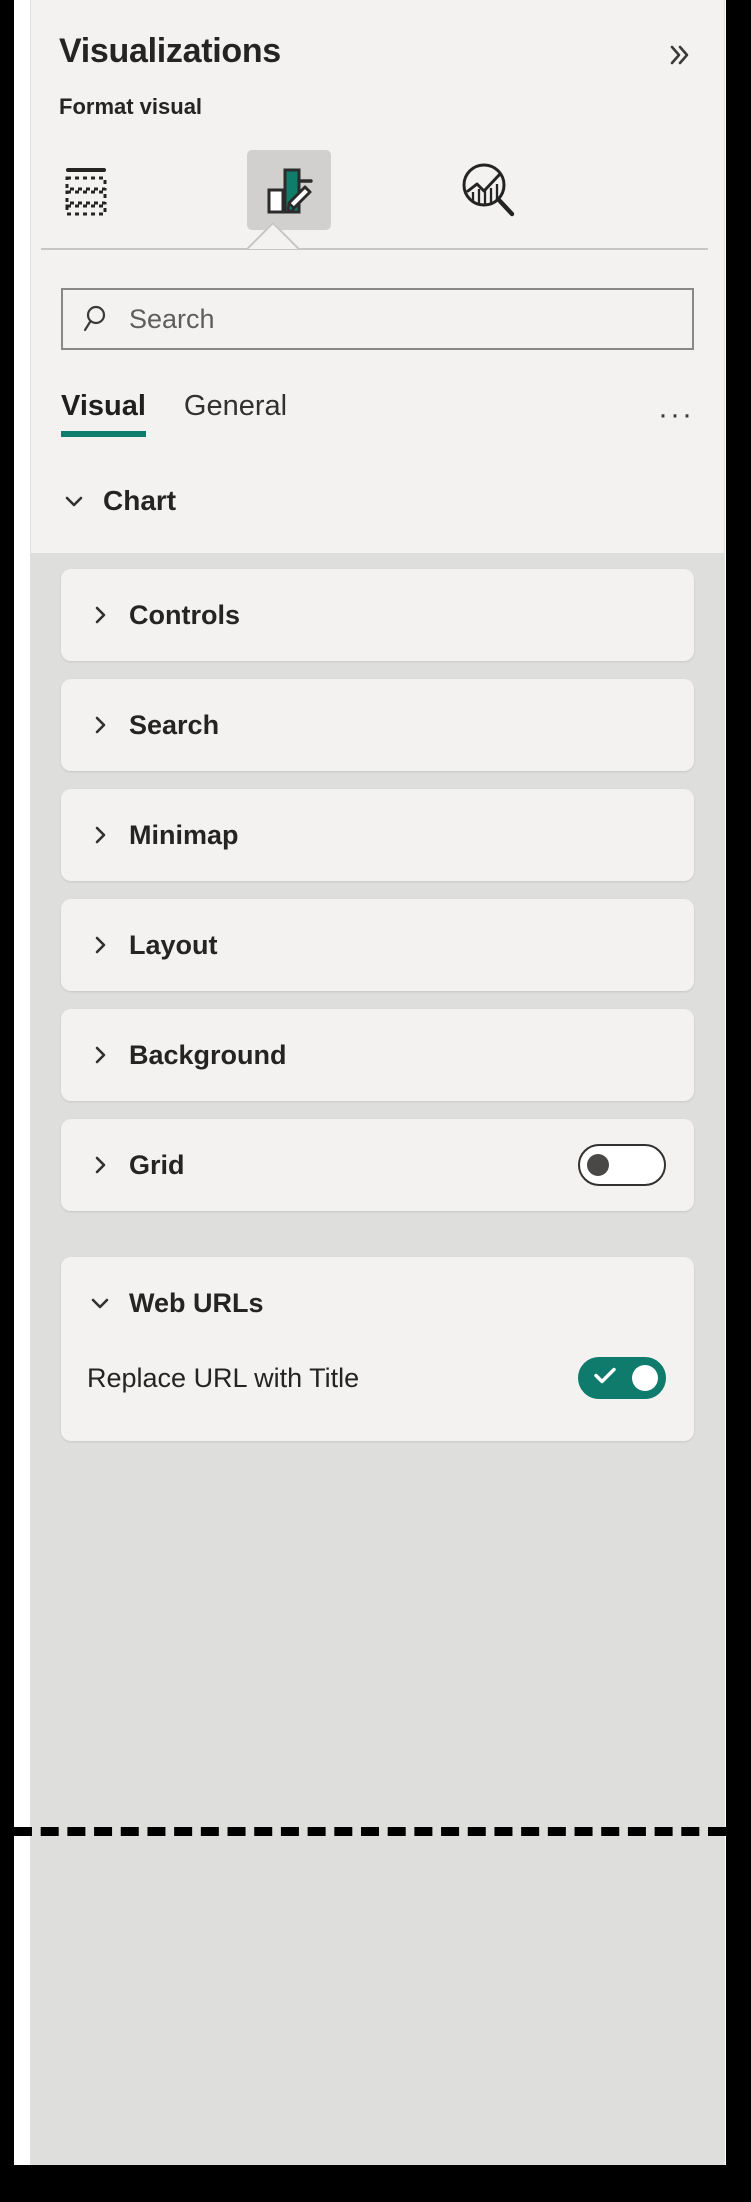  I want to click on card-header: Minimap, so click(377, 835).